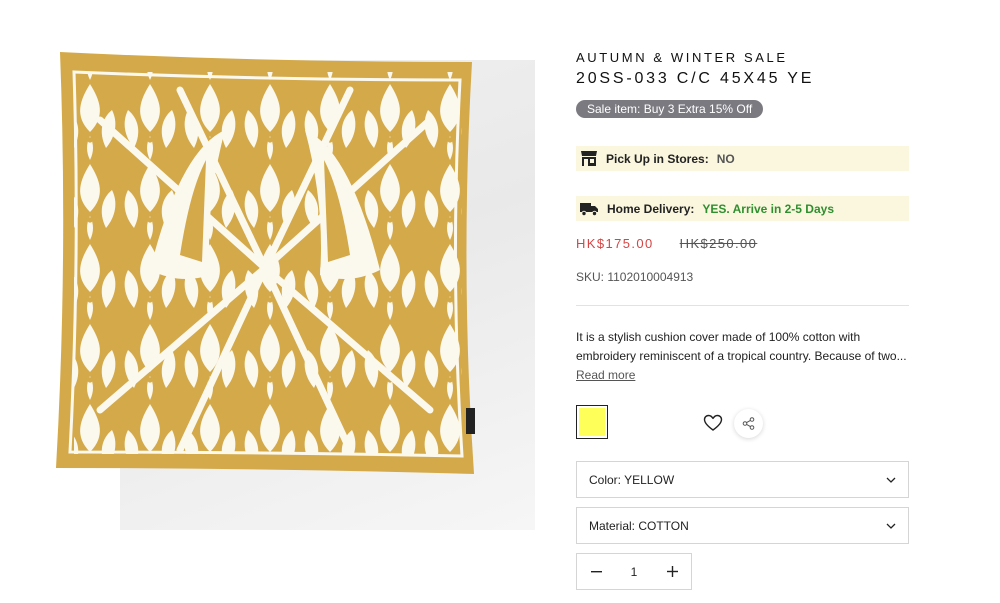 The height and width of the screenshot is (603, 1000). Describe the element at coordinates (768, 208) in the screenshot. I see `delivery-value: YES. Arrive in 2-5 Days` at that location.